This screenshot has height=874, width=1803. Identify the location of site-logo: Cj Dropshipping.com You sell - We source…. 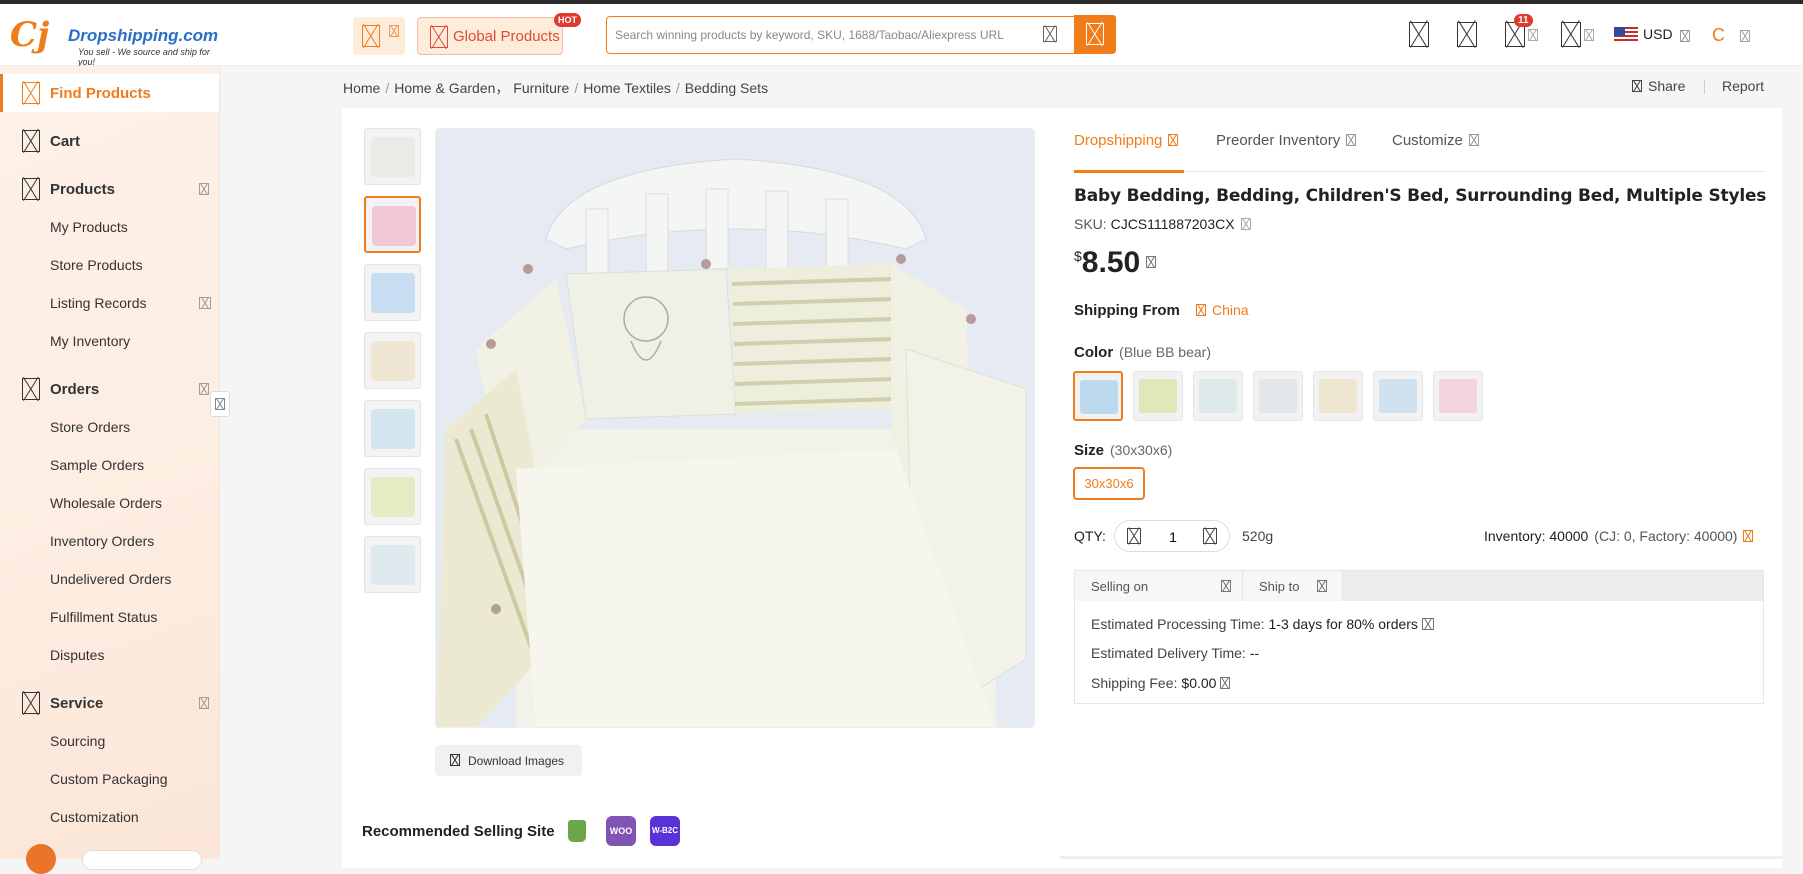
(114, 40).